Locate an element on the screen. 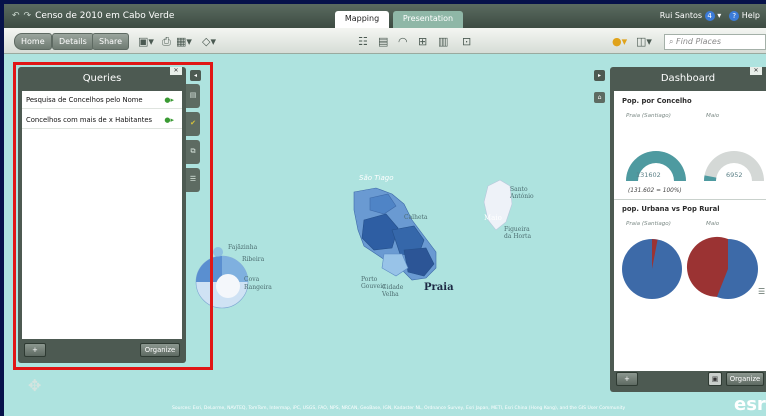 This screenshot has height=416, width=766. pie-label-praia: Praia (Santiago) is located at coordinates (648, 224).